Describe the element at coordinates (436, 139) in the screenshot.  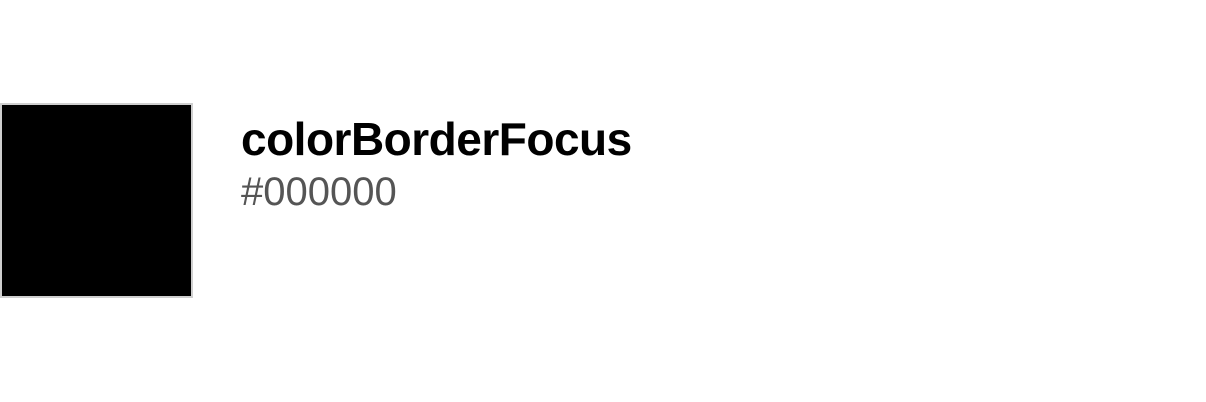
I see `token-name: colorBorderFocus` at that location.